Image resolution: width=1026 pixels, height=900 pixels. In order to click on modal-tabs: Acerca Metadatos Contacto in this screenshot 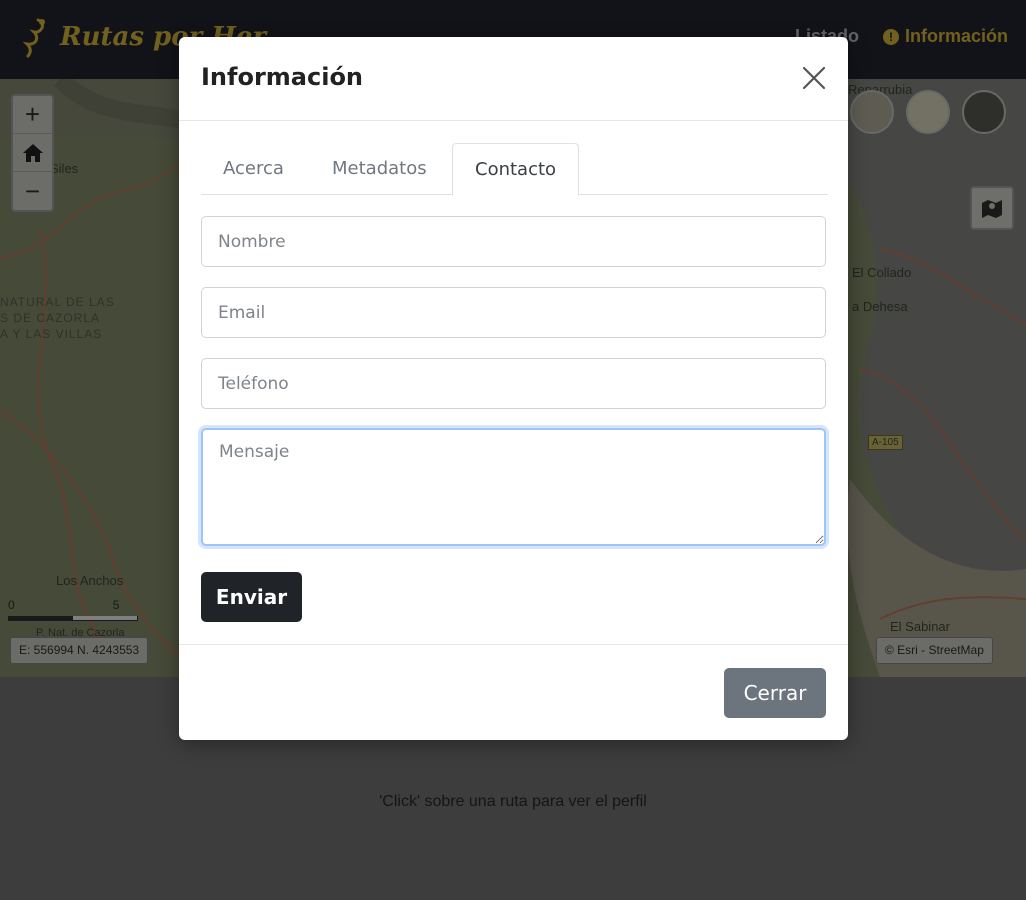, I will do `click(514, 169)`.